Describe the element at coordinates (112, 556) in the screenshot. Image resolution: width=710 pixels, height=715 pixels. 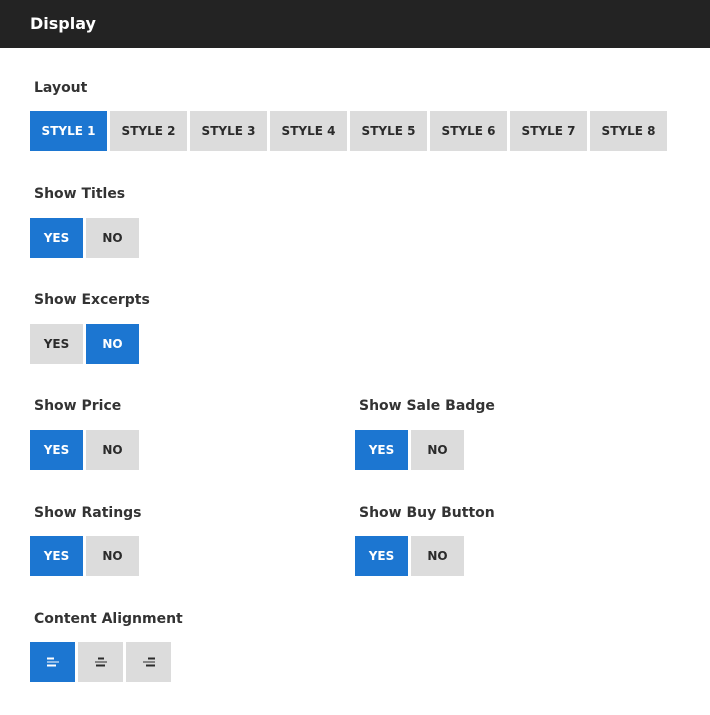
I see `show-ratings-no-button: NO` at that location.